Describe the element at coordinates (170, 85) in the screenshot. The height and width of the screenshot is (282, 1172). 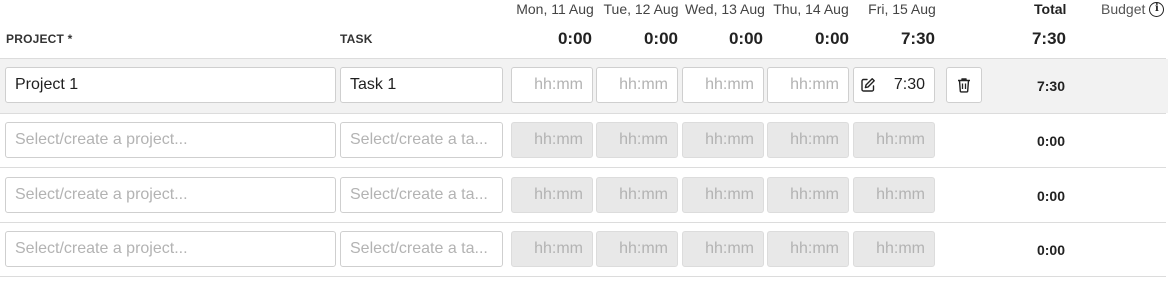
I see `project-field: Project 1` at that location.